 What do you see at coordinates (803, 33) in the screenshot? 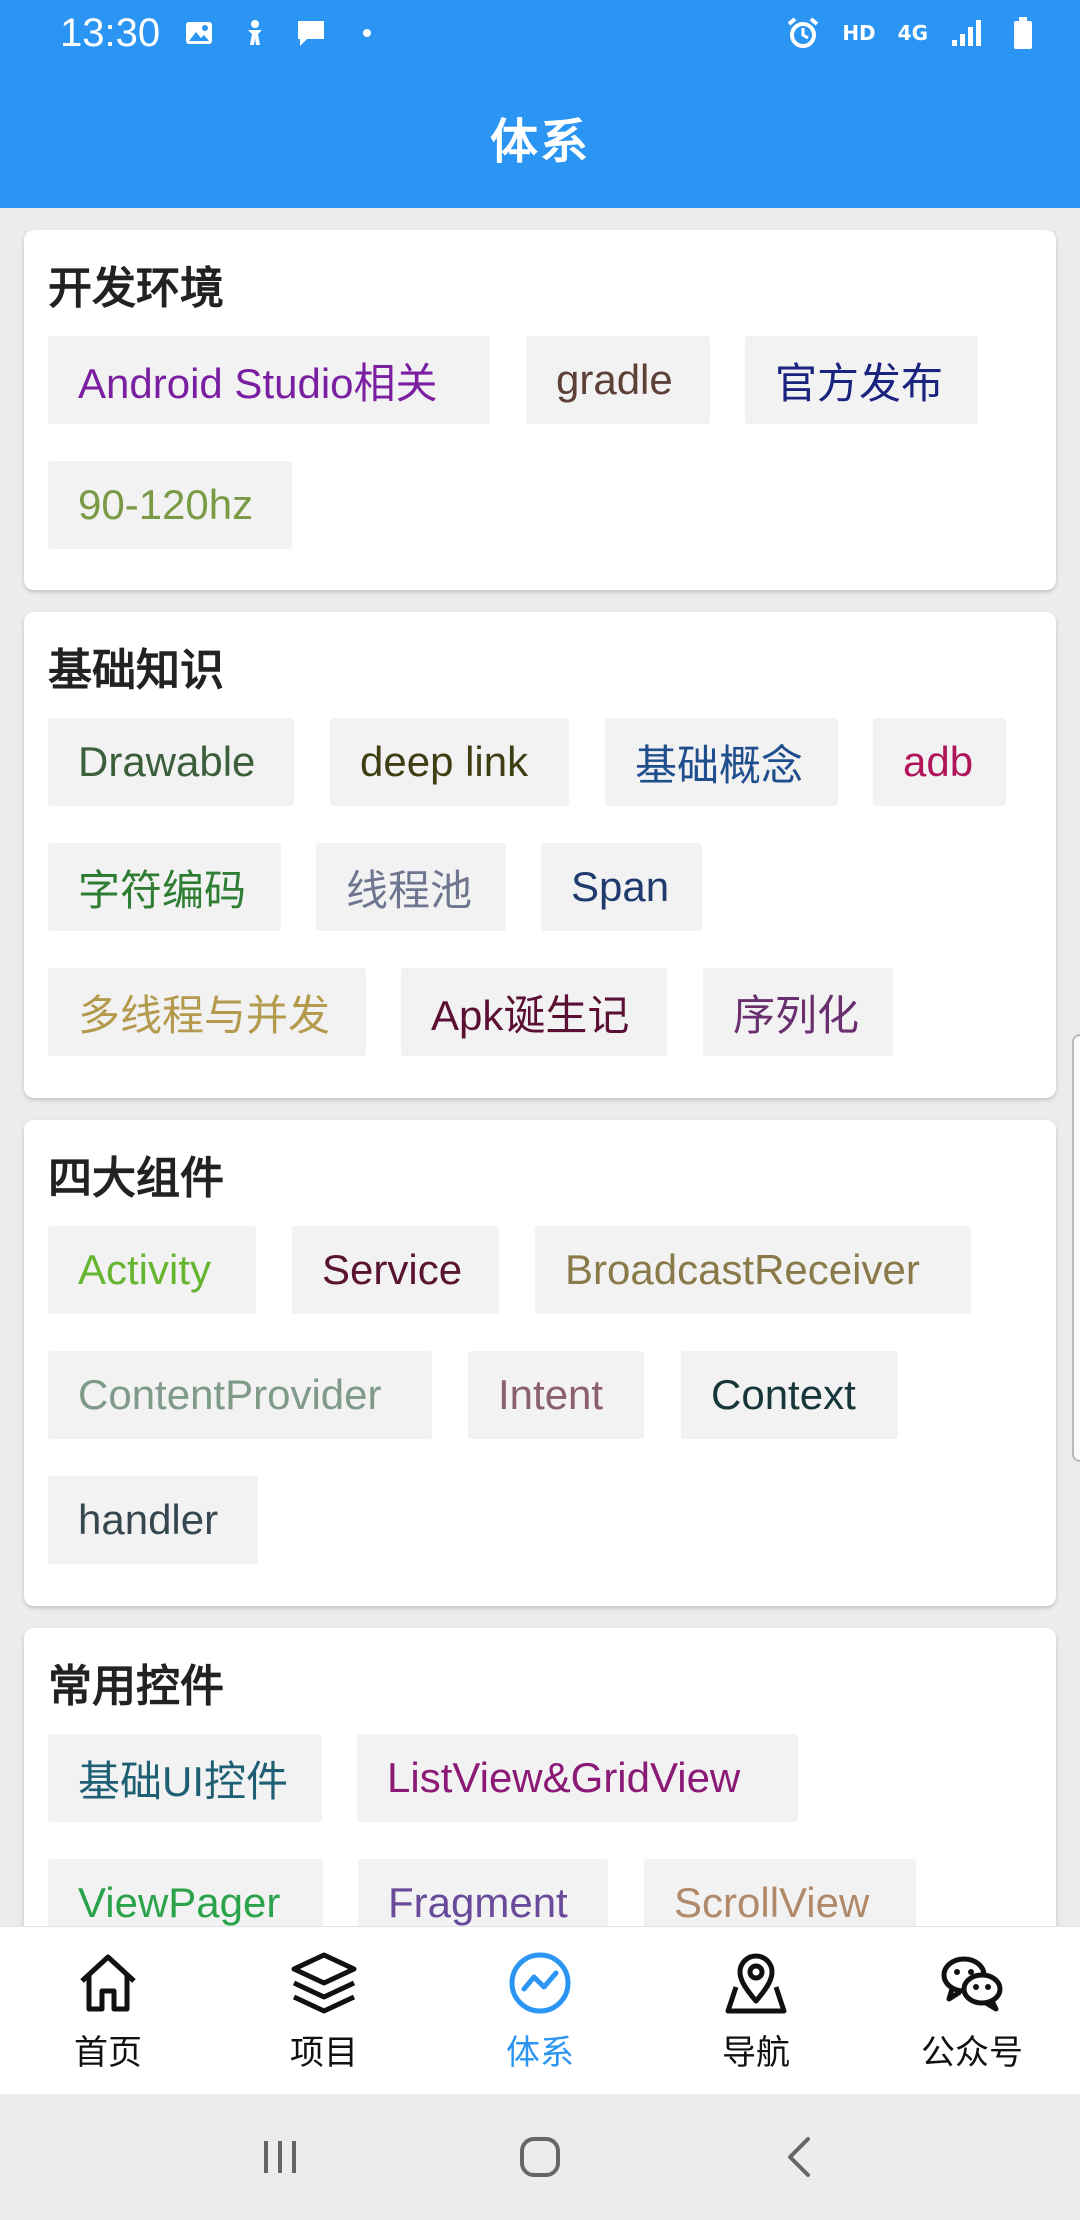
I see `alarm-icon` at bounding box center [803, 33].